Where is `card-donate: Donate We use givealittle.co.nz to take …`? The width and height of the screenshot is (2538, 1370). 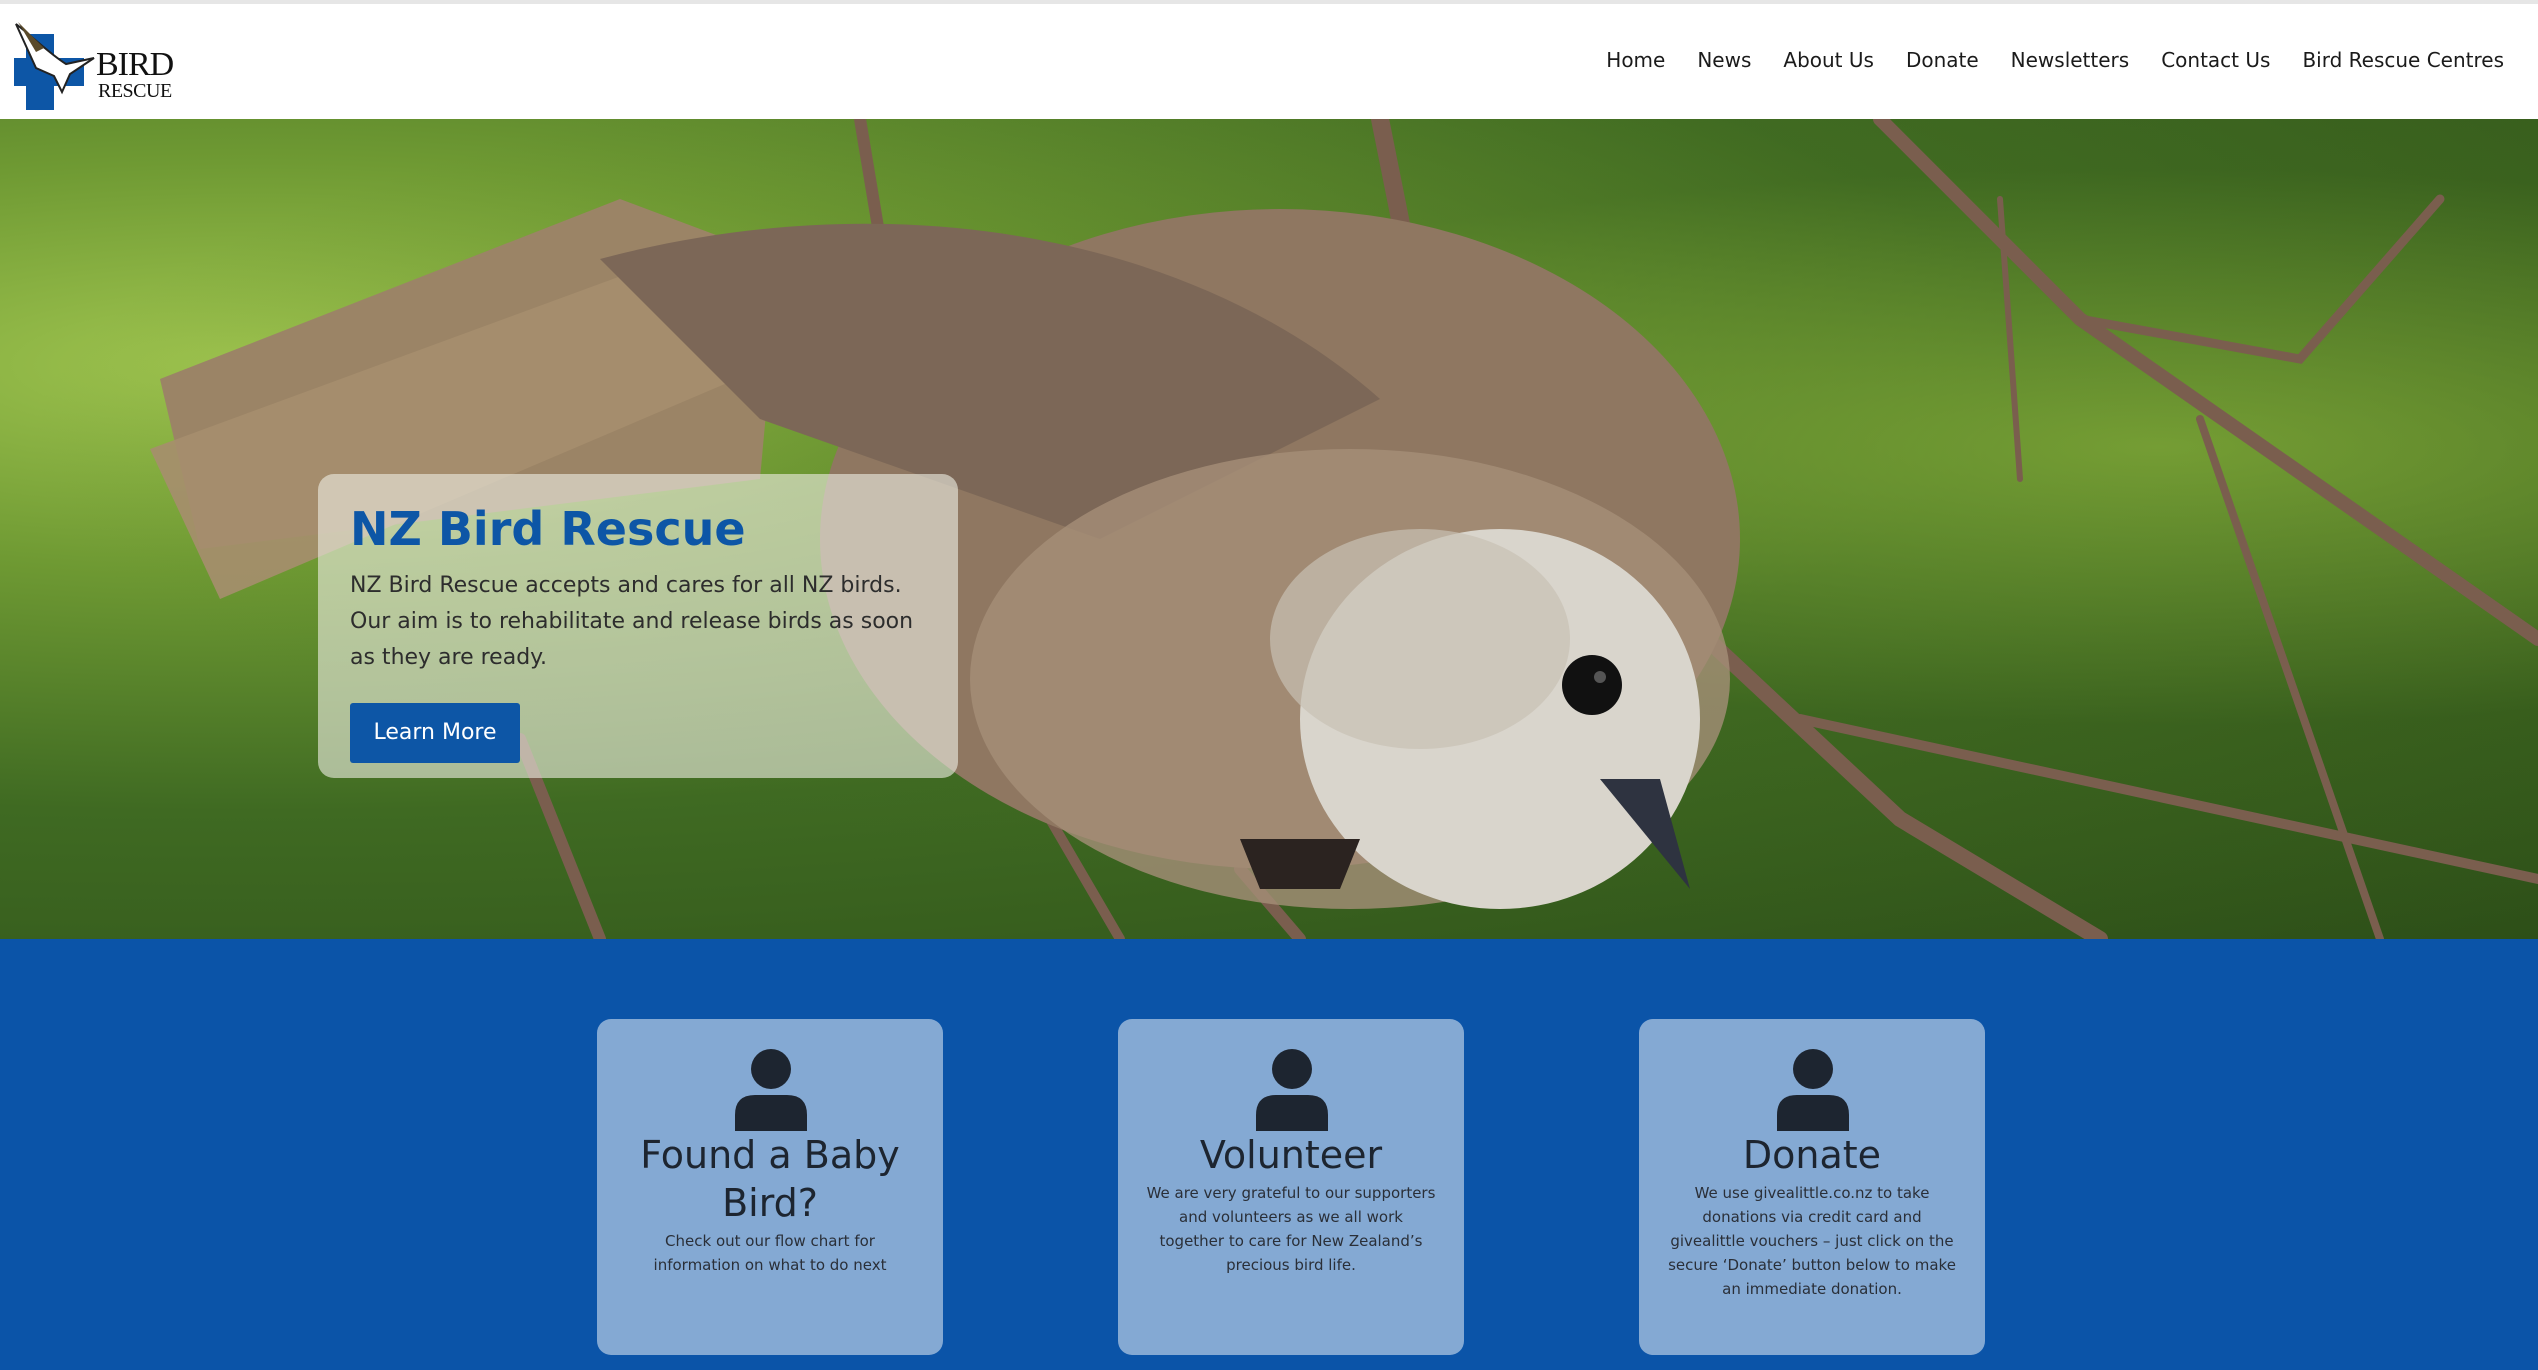
card-donate: Donate We use givealittle.co.nz to take … is located at coordinates (1812, 1187).